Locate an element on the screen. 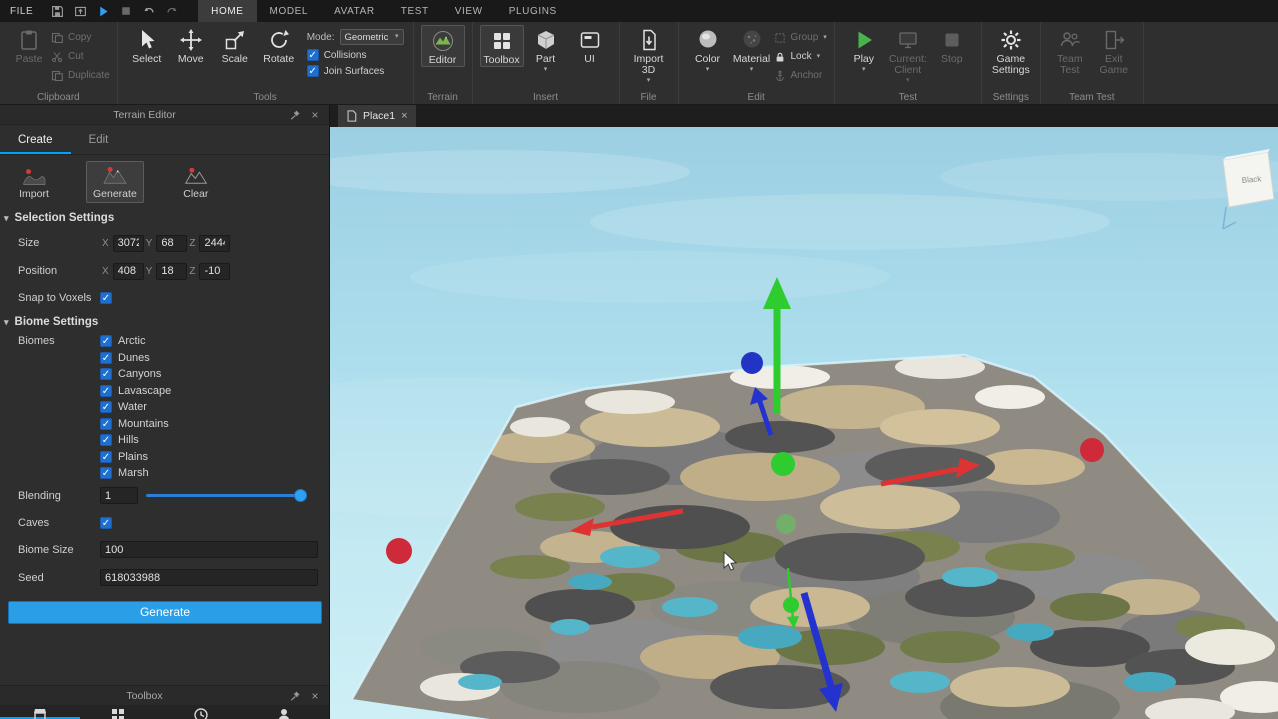 The image size is (1278, 719). mode-dropdown: Geometric ▾ is located at coordinates (371, 37).